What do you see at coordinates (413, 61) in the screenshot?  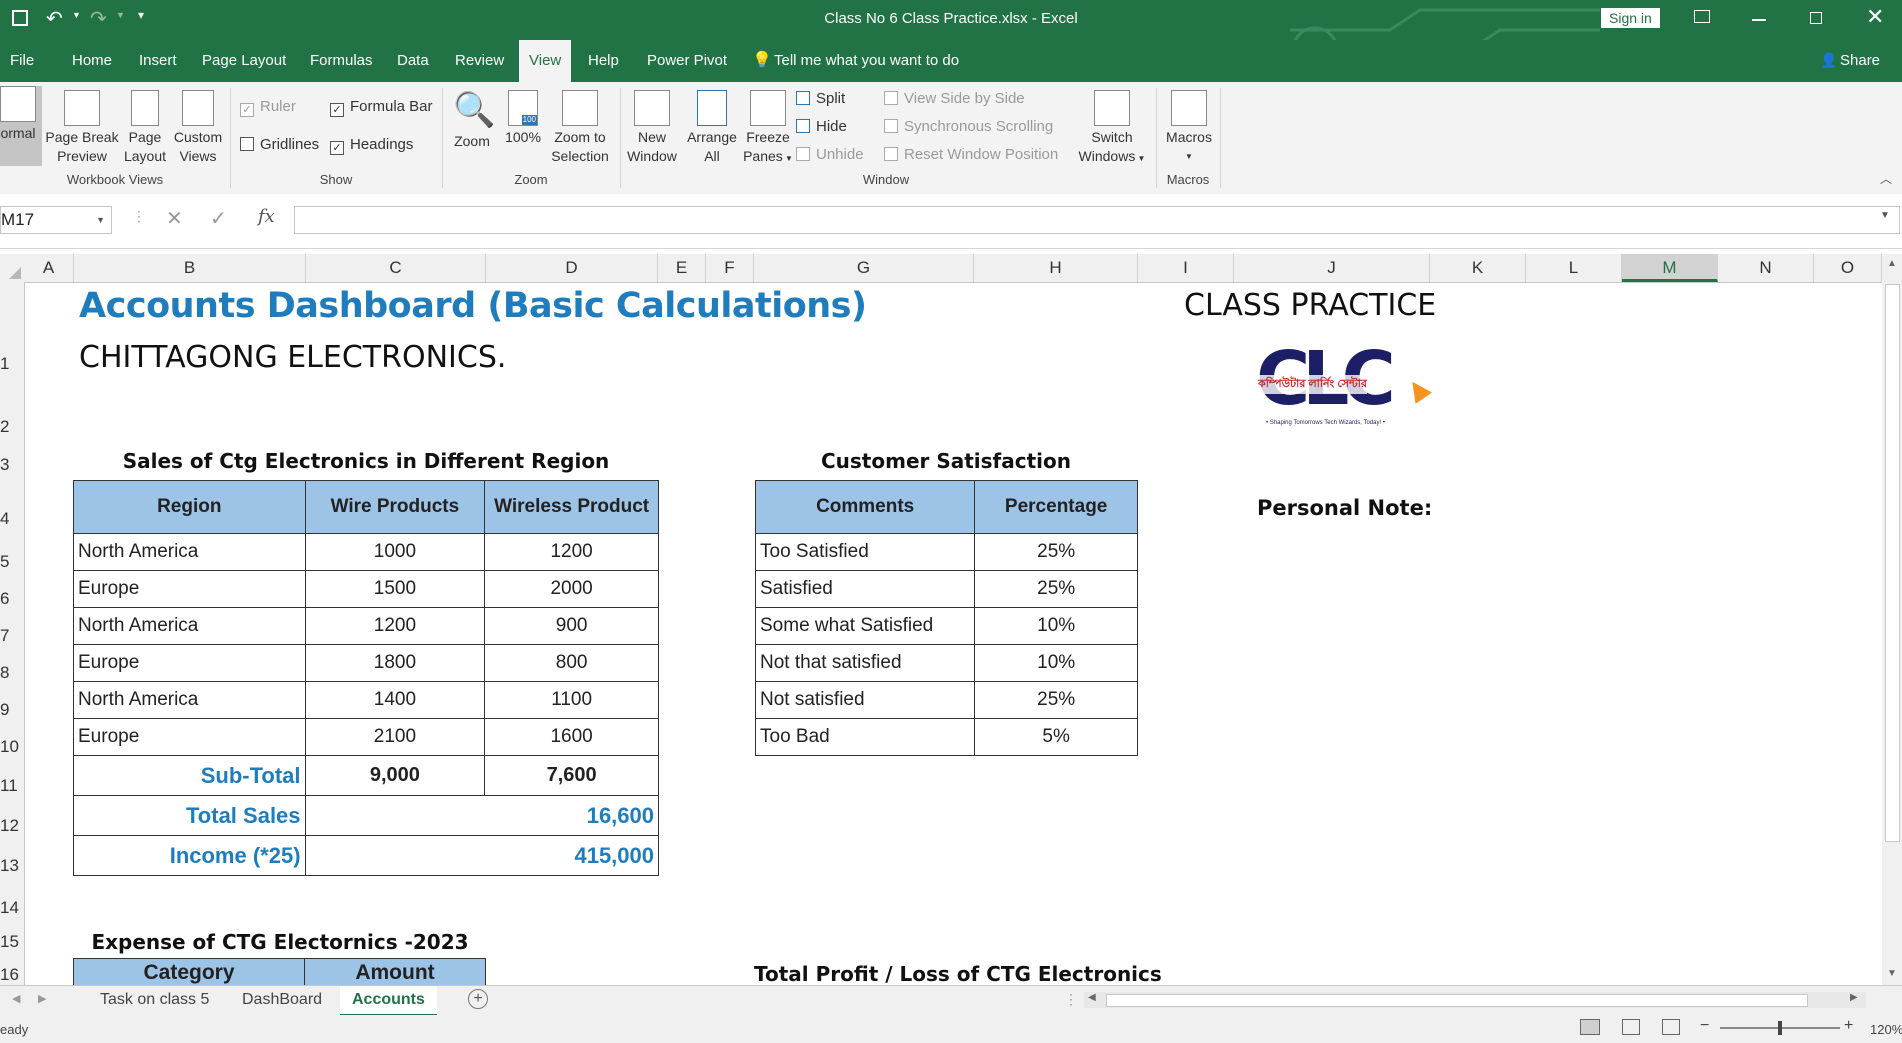 I see `tab-data: Data` at bounding box center [413, 61].